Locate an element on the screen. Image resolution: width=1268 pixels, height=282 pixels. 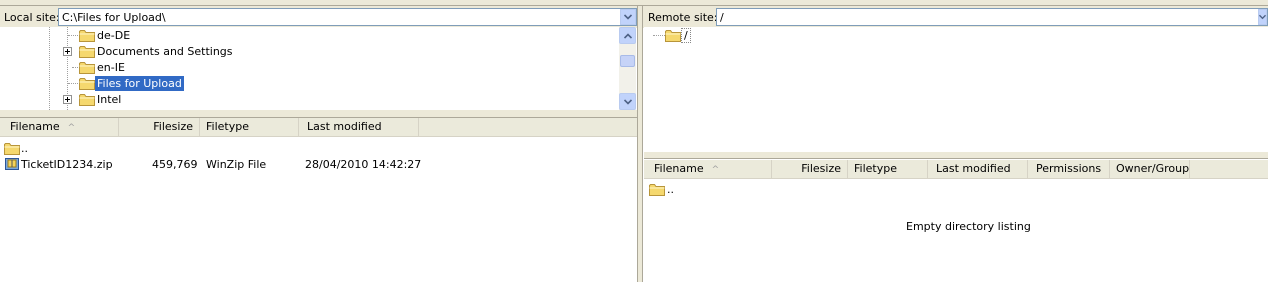
local-splitter is located at coordinates (318, 114).